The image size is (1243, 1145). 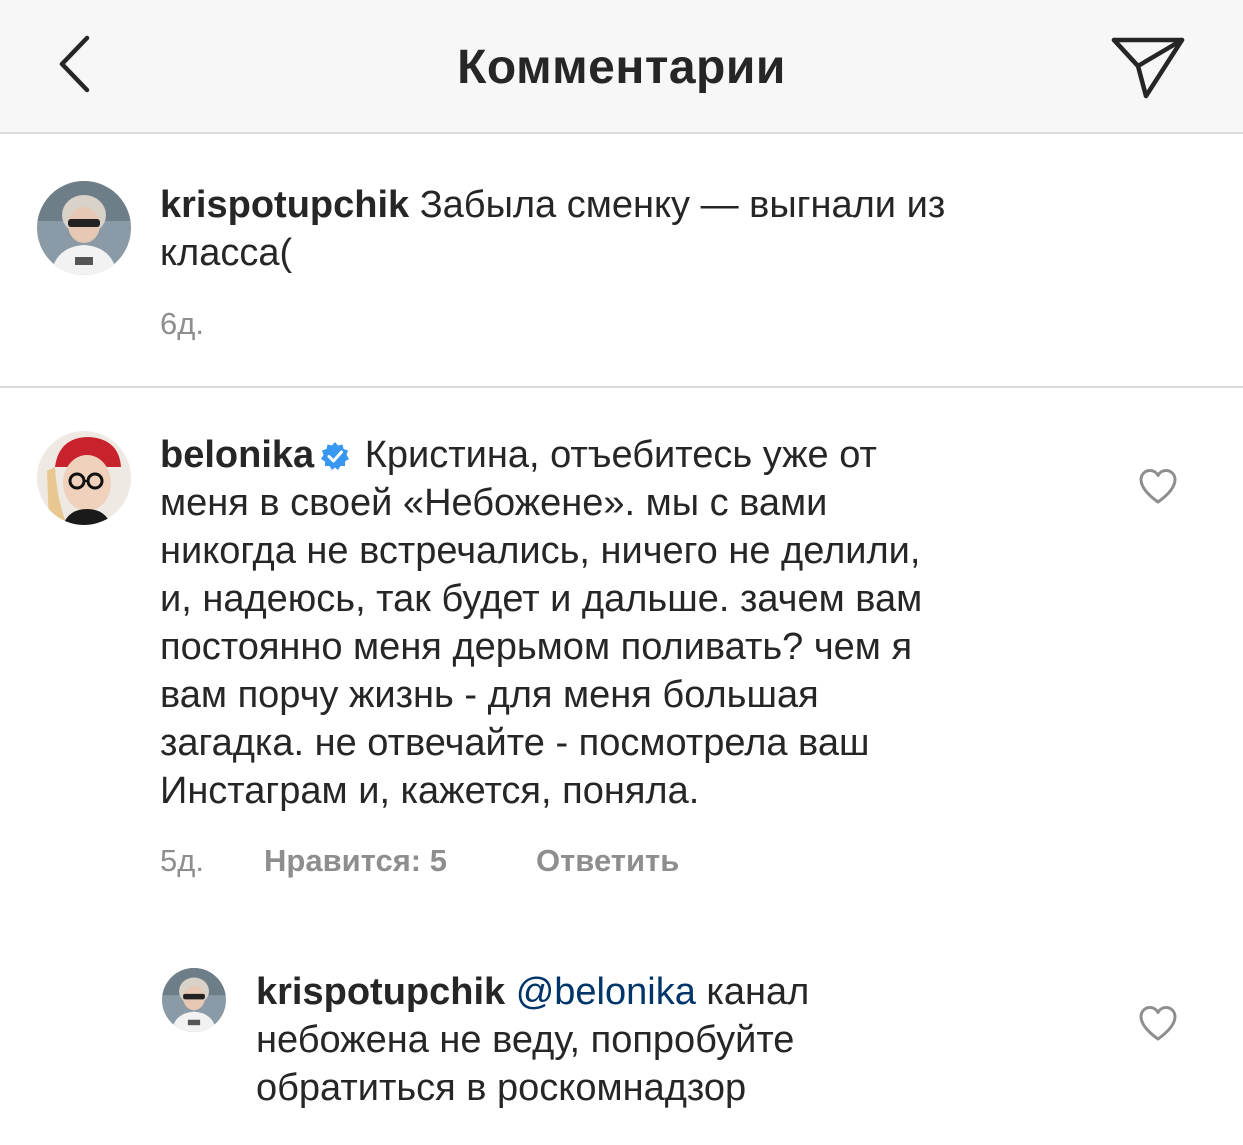 I want to click on caption-text-line1: Забыла сменку — выгнали из, so click(x=682, y=205).